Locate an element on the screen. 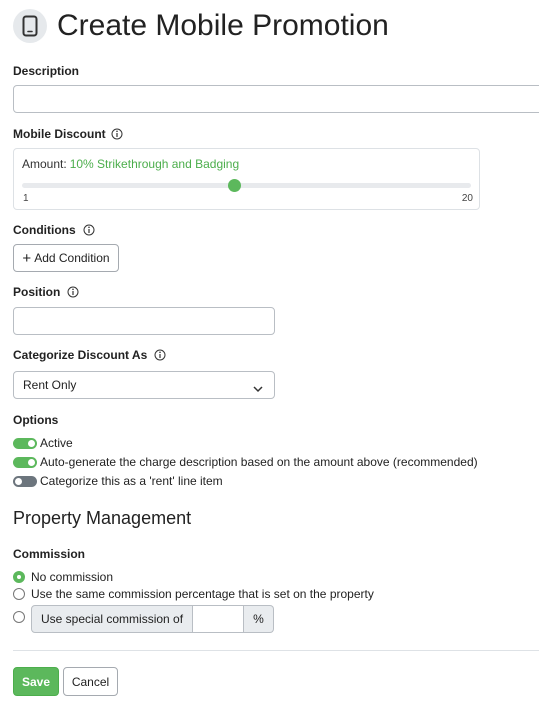 The image size is (539, 714). options-label: Options is located at coordinates (36, 420).